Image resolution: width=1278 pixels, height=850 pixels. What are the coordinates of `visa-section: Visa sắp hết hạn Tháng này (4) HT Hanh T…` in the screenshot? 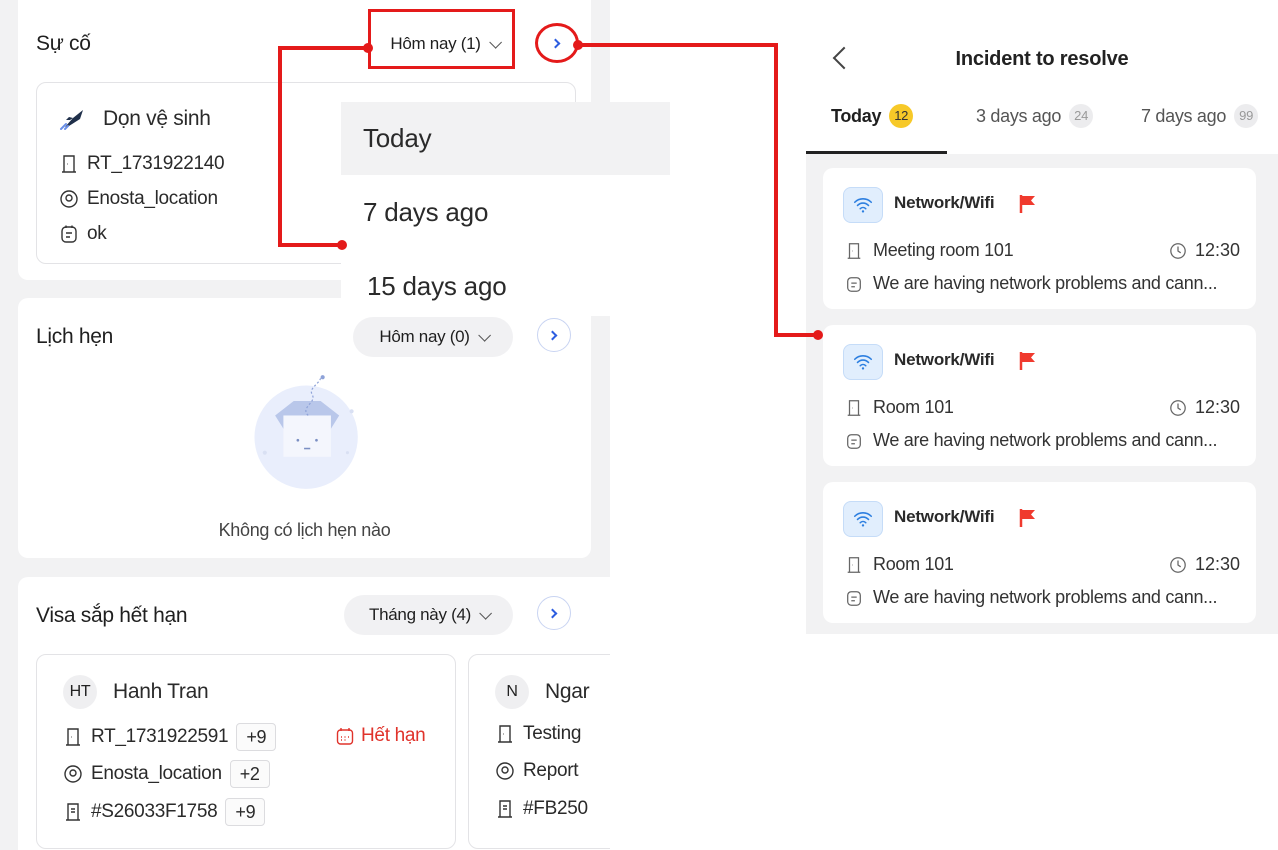 It's located at (314, 713).